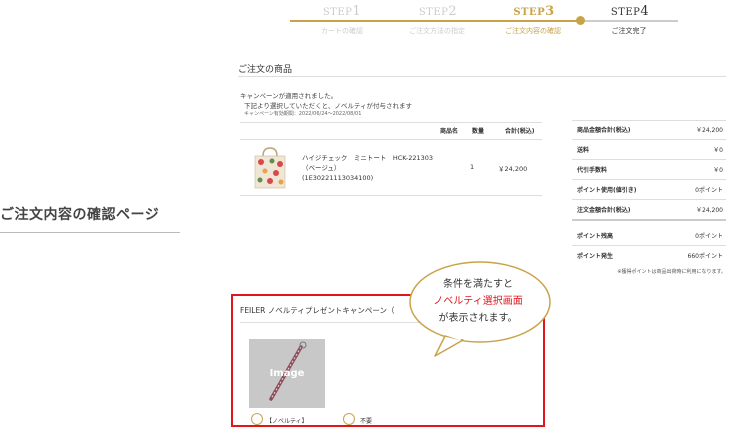 This screenshot has height=440, width=748. Describe the element at coordinates (342, 31) in the screenshot. I see `step-1-label: カートの確認` at that location.